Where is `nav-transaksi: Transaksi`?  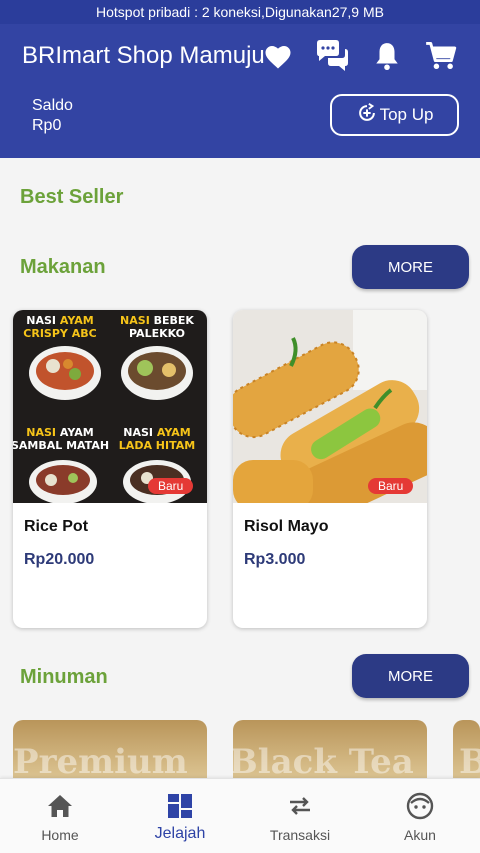
nav-transaksi: Transaksi is located at coordinates (300, 816).